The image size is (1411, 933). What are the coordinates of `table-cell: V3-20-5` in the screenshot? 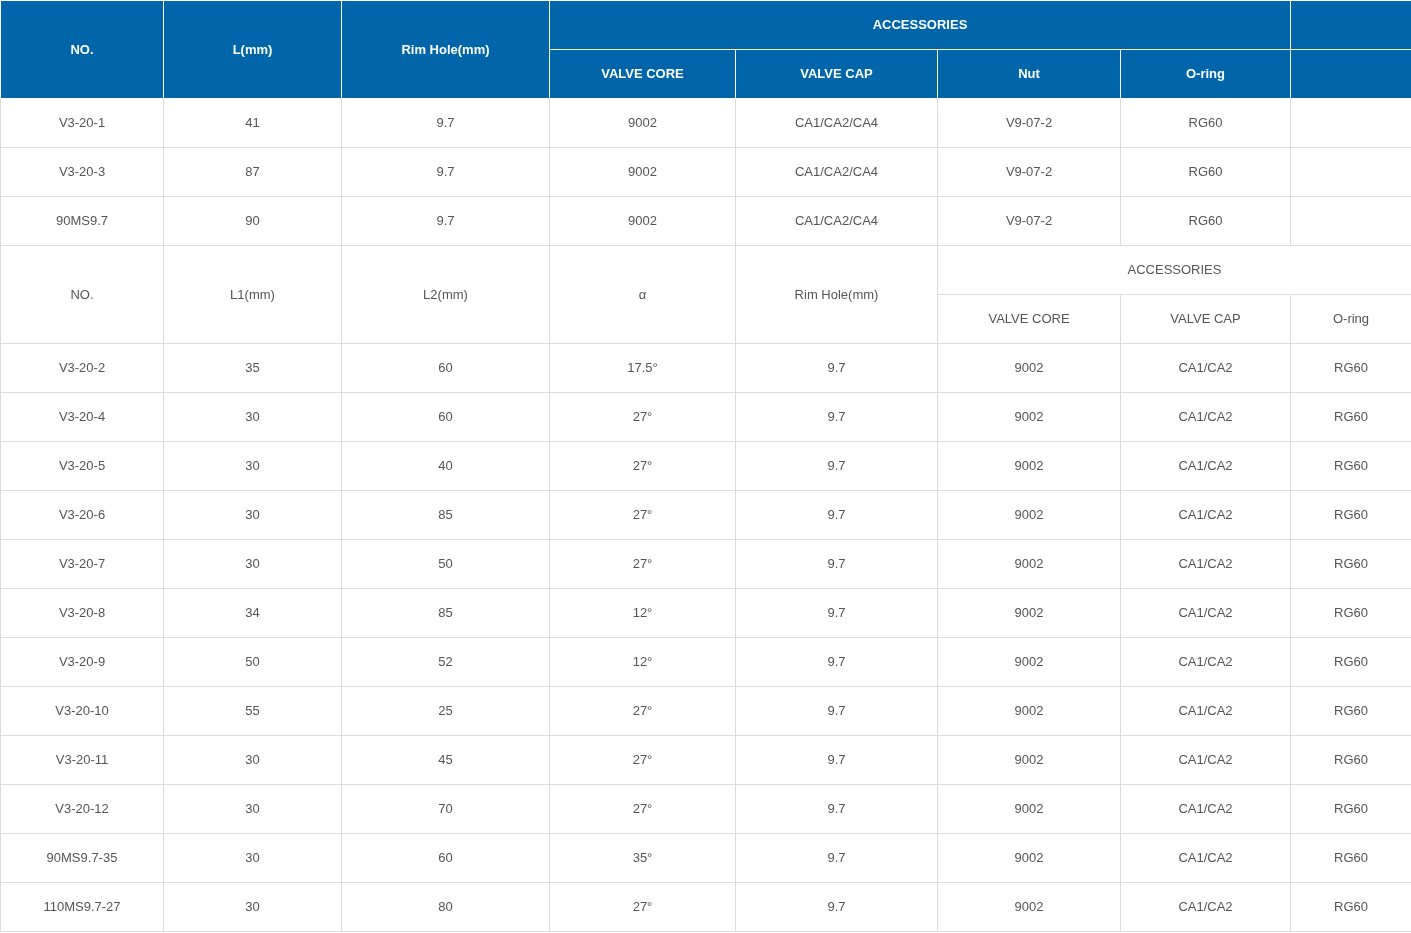 It's located at (82, 466).